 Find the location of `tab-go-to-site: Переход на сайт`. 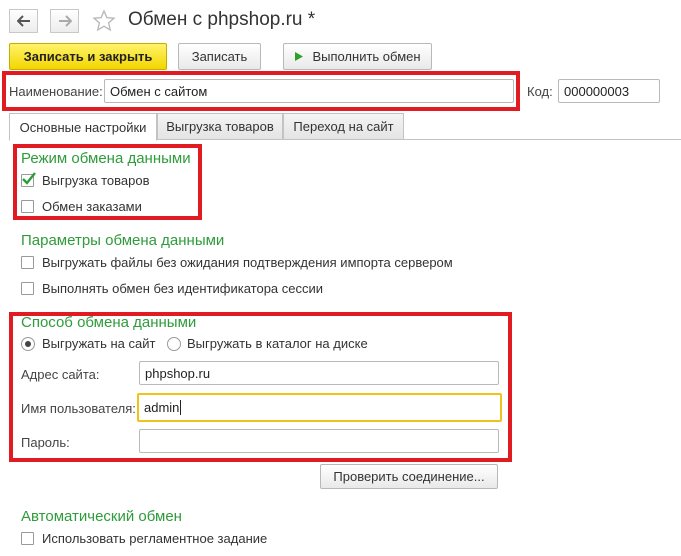

tab-go-to-site: Переход на сайт is located at coordinates (343, 126).